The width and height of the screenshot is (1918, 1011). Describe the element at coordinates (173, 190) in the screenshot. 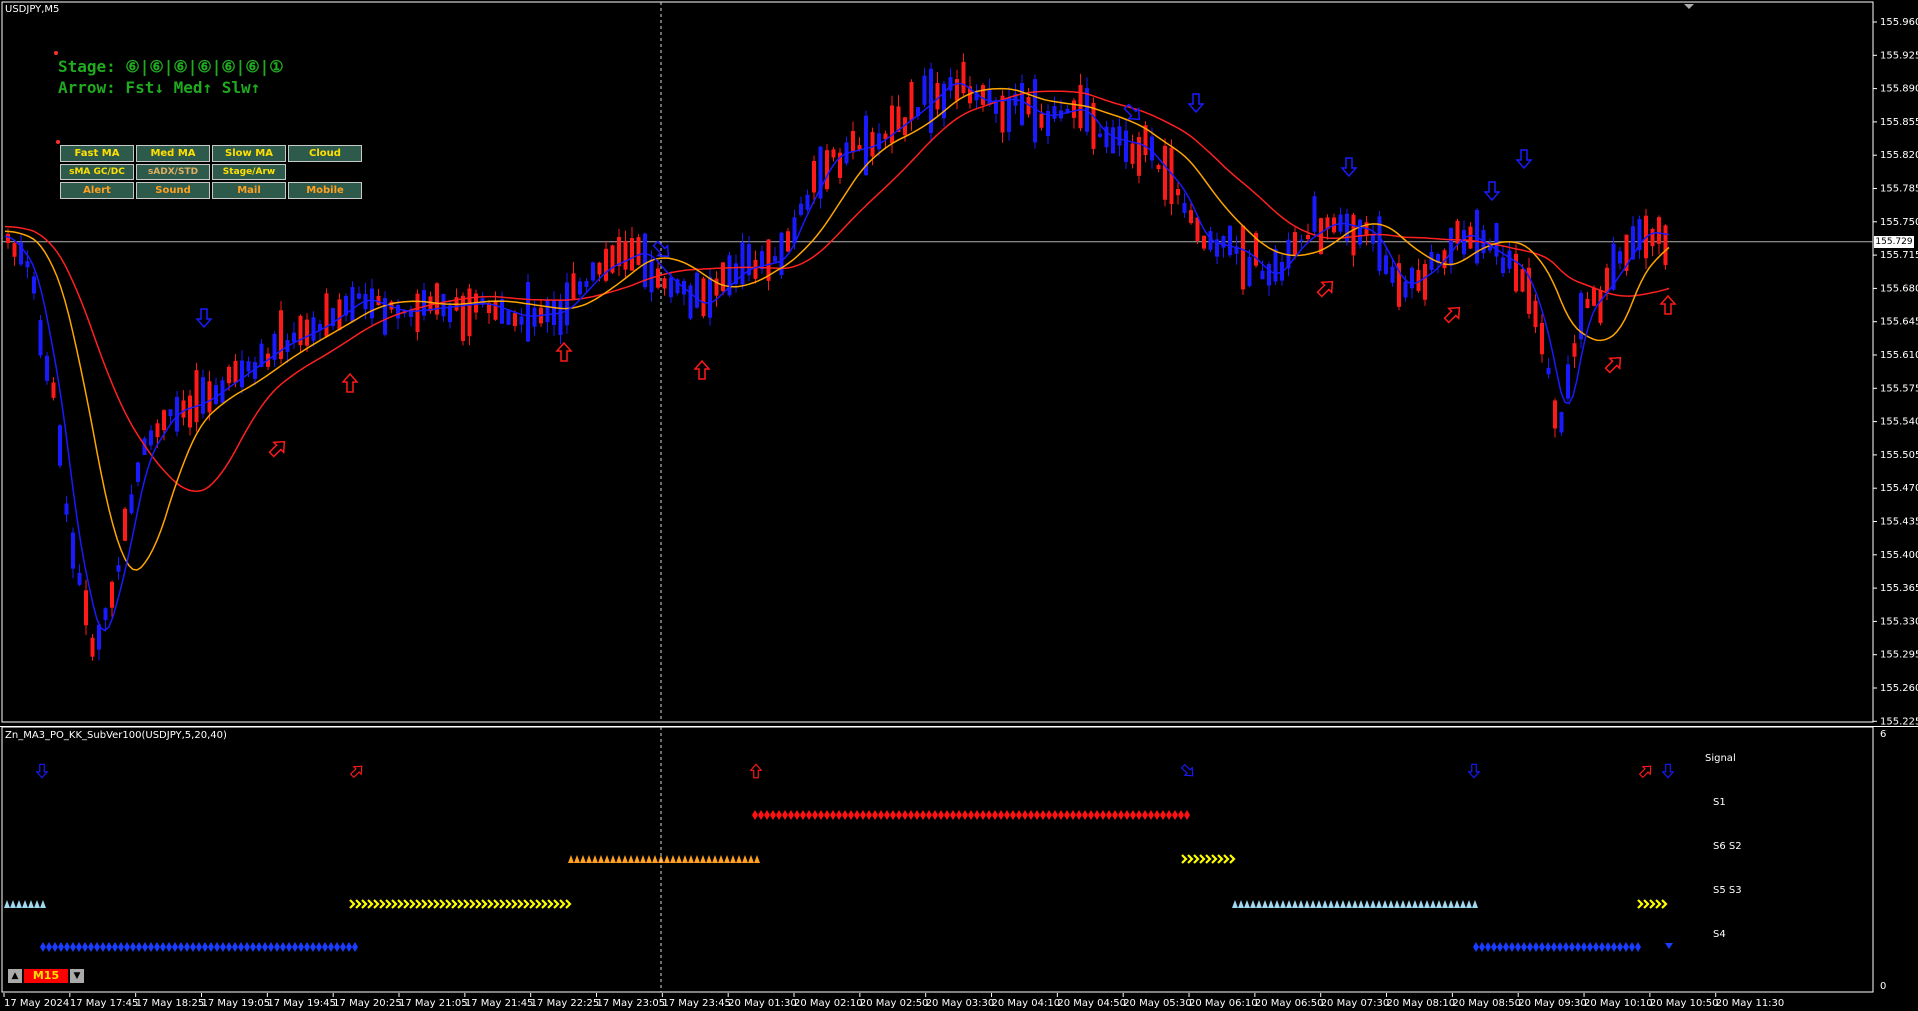

I see `sound-button: Sound` at that location.